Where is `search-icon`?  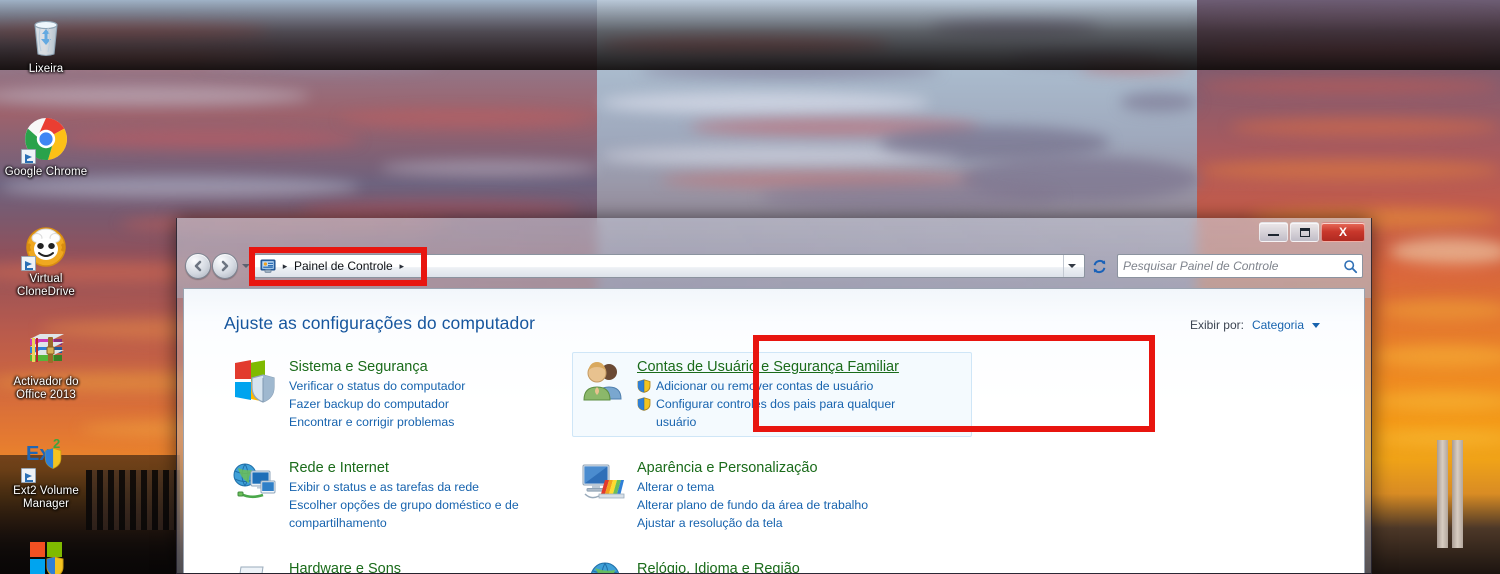 search-icon is located at coordinates (1350, 266).